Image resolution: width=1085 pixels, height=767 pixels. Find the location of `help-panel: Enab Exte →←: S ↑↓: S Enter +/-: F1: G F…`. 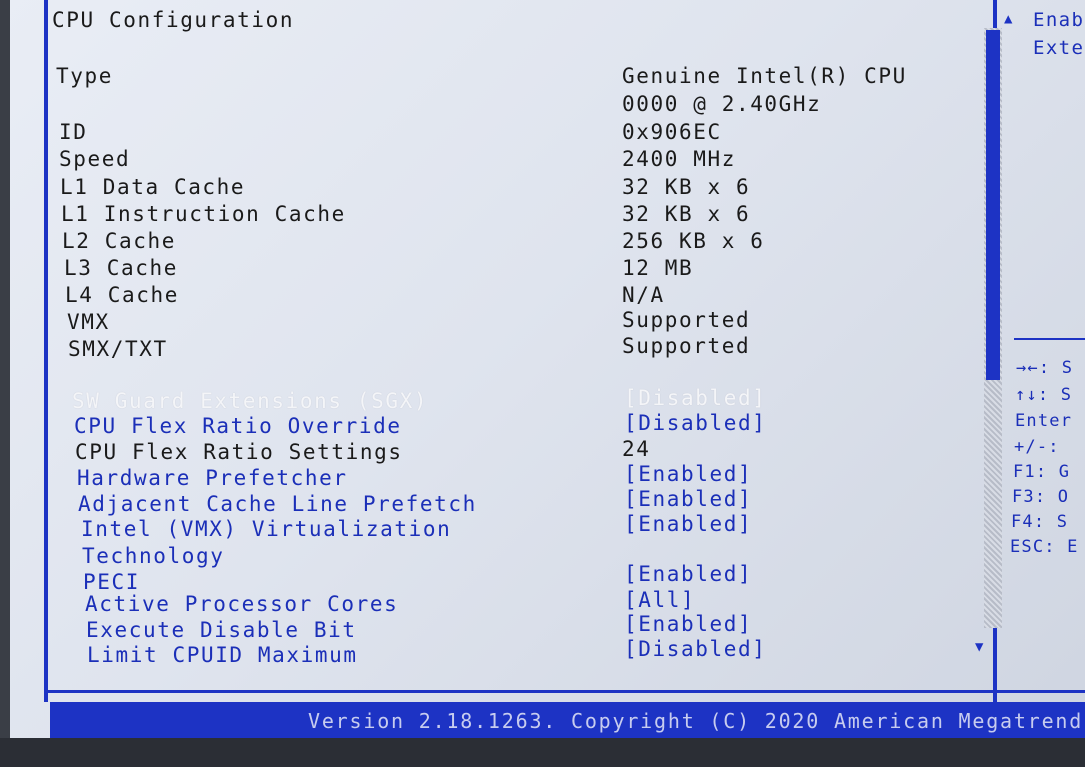

help-panel: Enab Exte →←: S ↑↓: S Enter +/-: F1: G F… is located at coordinates (1043, 345).